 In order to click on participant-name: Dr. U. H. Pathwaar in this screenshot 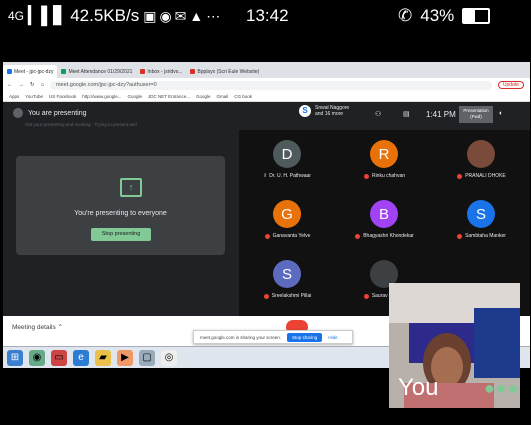, I will do `click(290, 176)`.